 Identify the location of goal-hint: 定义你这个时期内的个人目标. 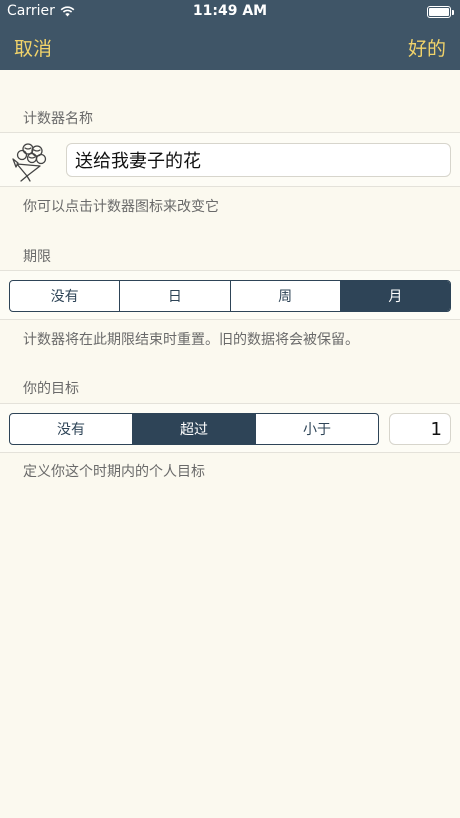
(114, 472).